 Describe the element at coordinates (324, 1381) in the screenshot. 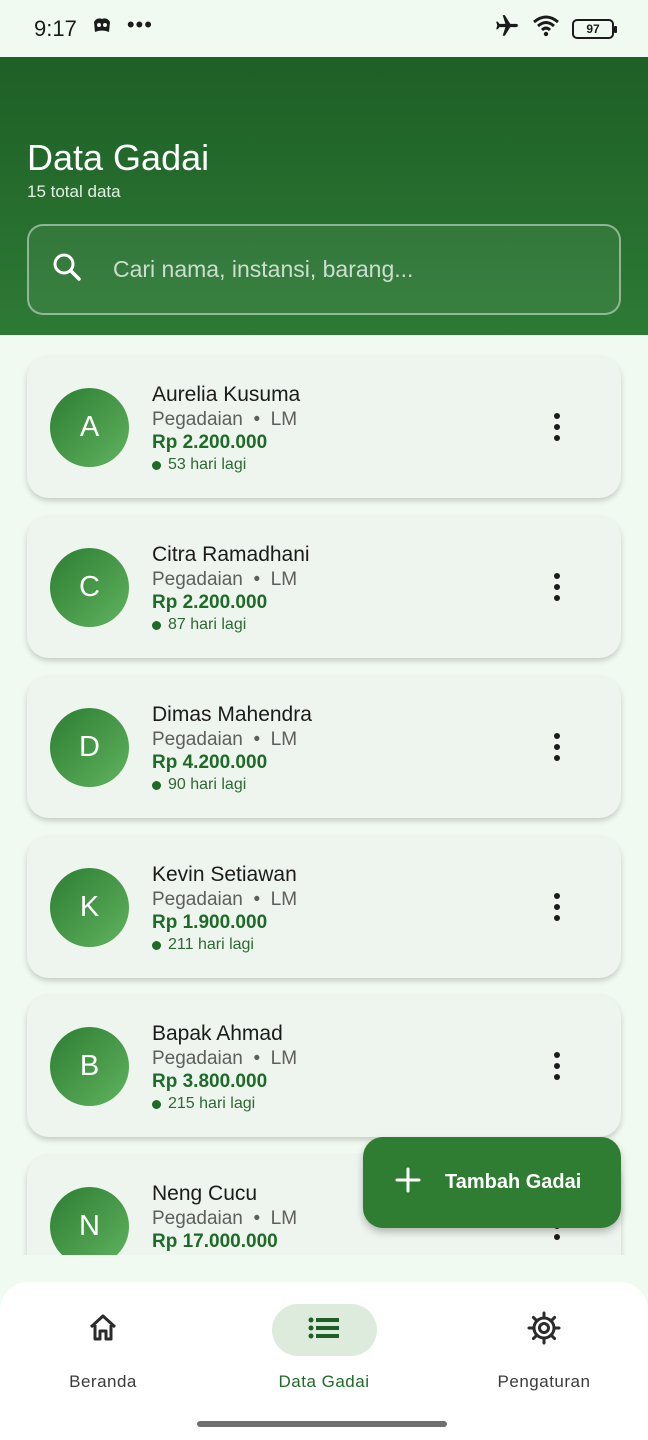

I see `nav-label: Data Gadai` at that location.